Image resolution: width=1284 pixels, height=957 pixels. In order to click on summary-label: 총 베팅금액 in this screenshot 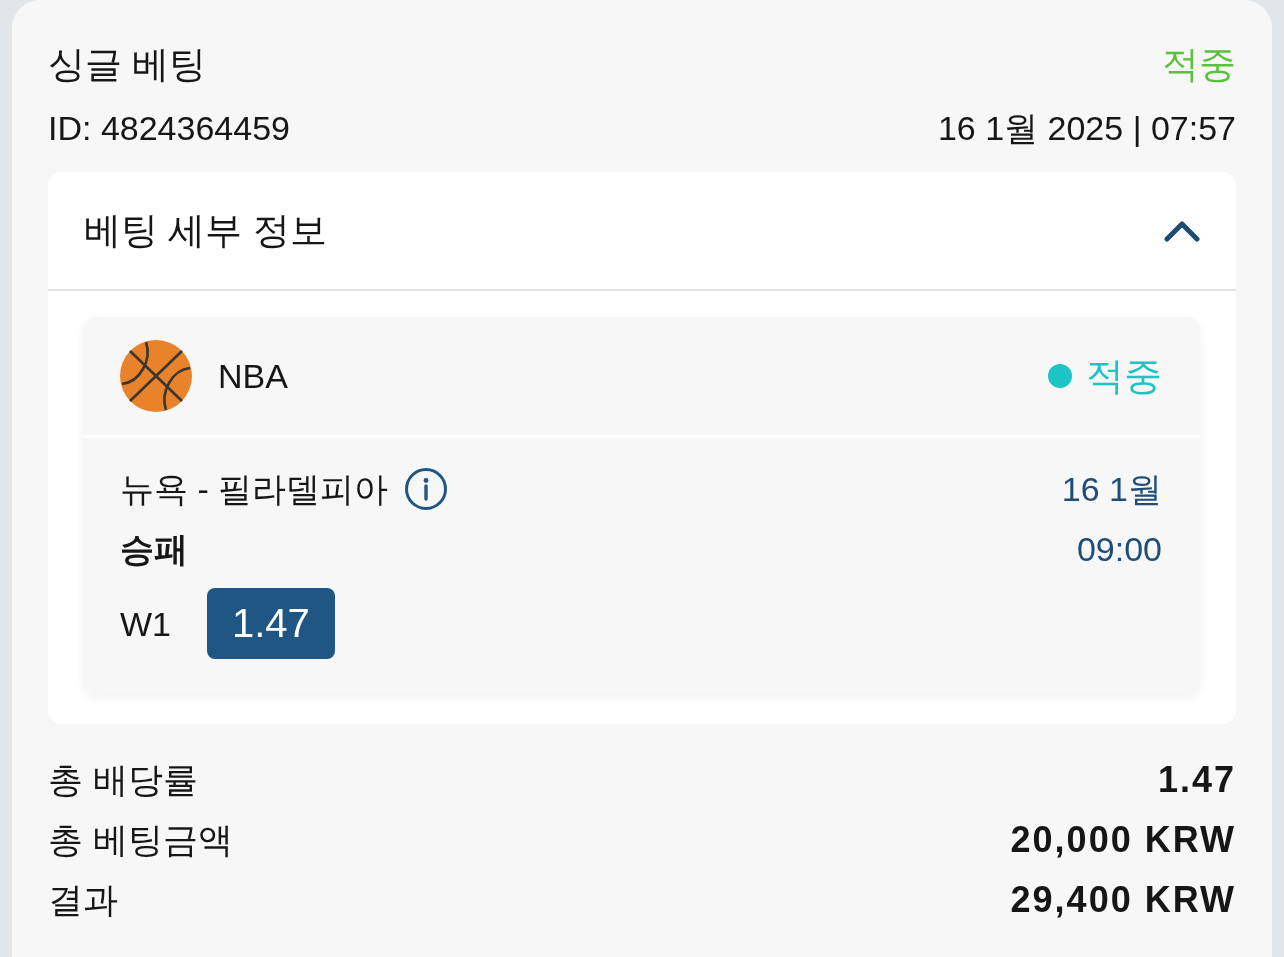, I will do `click(140, 840)`.